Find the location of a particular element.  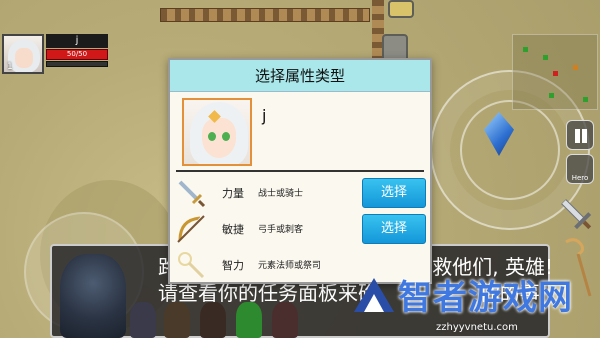

attribute-label: 敏捷 is located at coordinates (233, 229).